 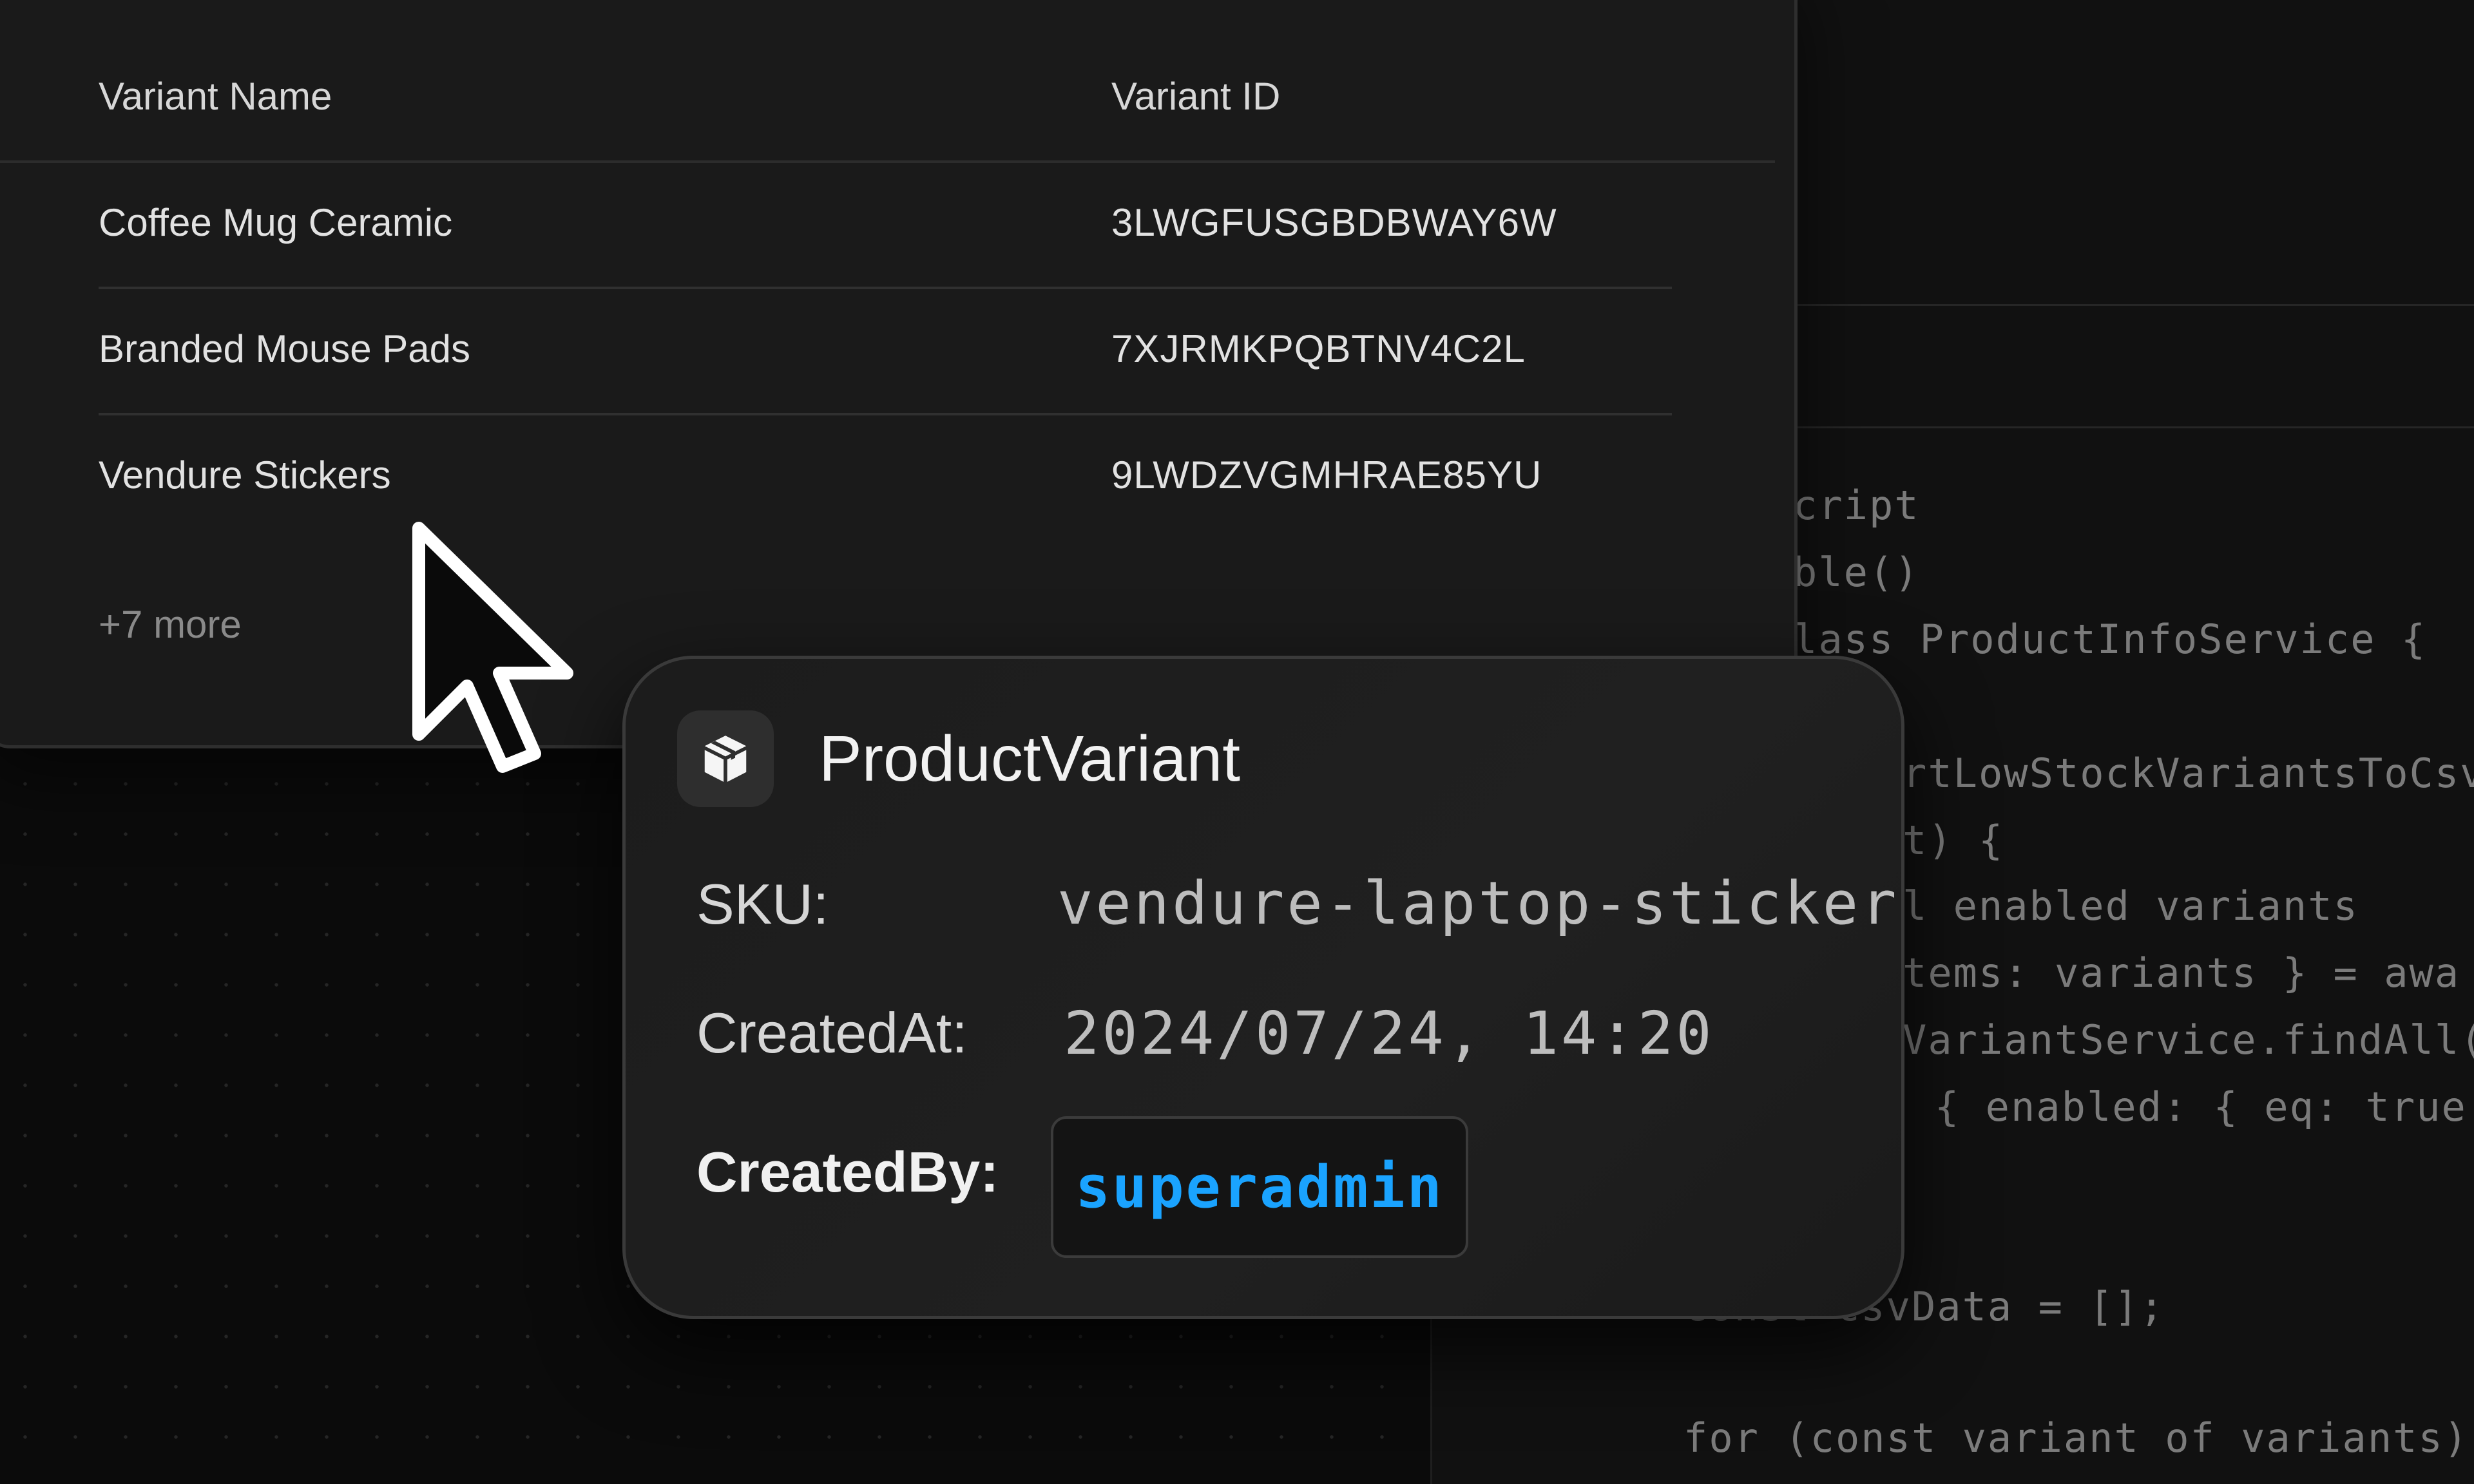 What do you see at coordinates (1195, 96) in the screenshot?
I see `column-header-variant-id: Variant ID` at bounding box center [1195, 96].